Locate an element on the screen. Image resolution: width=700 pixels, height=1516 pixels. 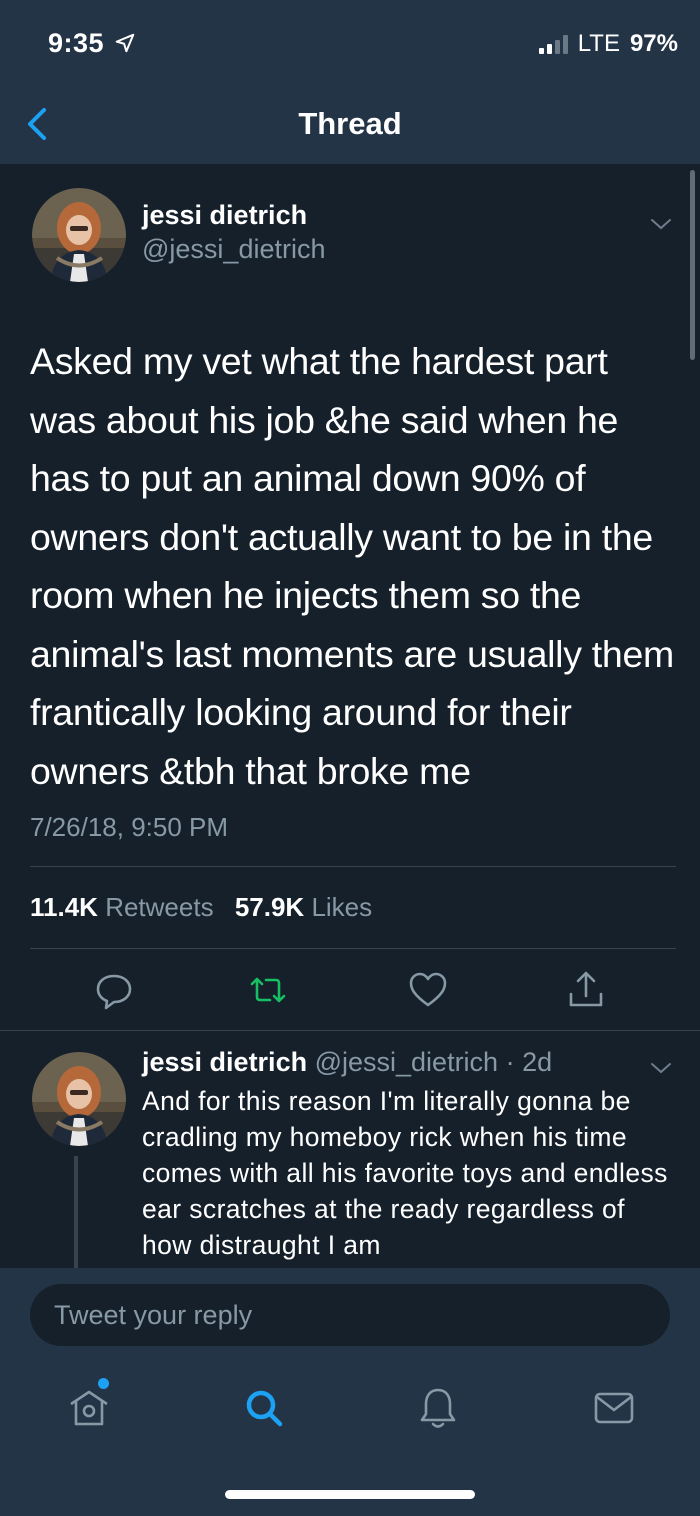
reply-icon is located at coordinates (114, 990).